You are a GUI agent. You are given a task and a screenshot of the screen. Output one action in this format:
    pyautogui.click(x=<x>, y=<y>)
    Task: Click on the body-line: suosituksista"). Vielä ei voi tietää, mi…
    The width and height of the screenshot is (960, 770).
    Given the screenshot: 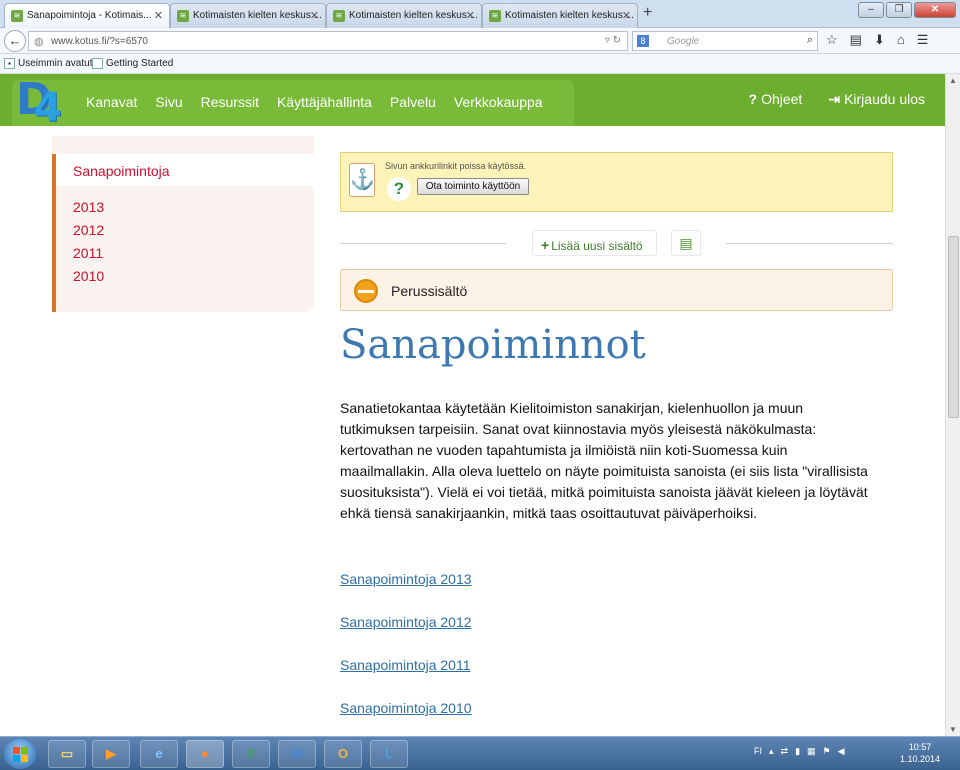 What is the action you would take?
    pyautogui.click(x=604, y=492)
    